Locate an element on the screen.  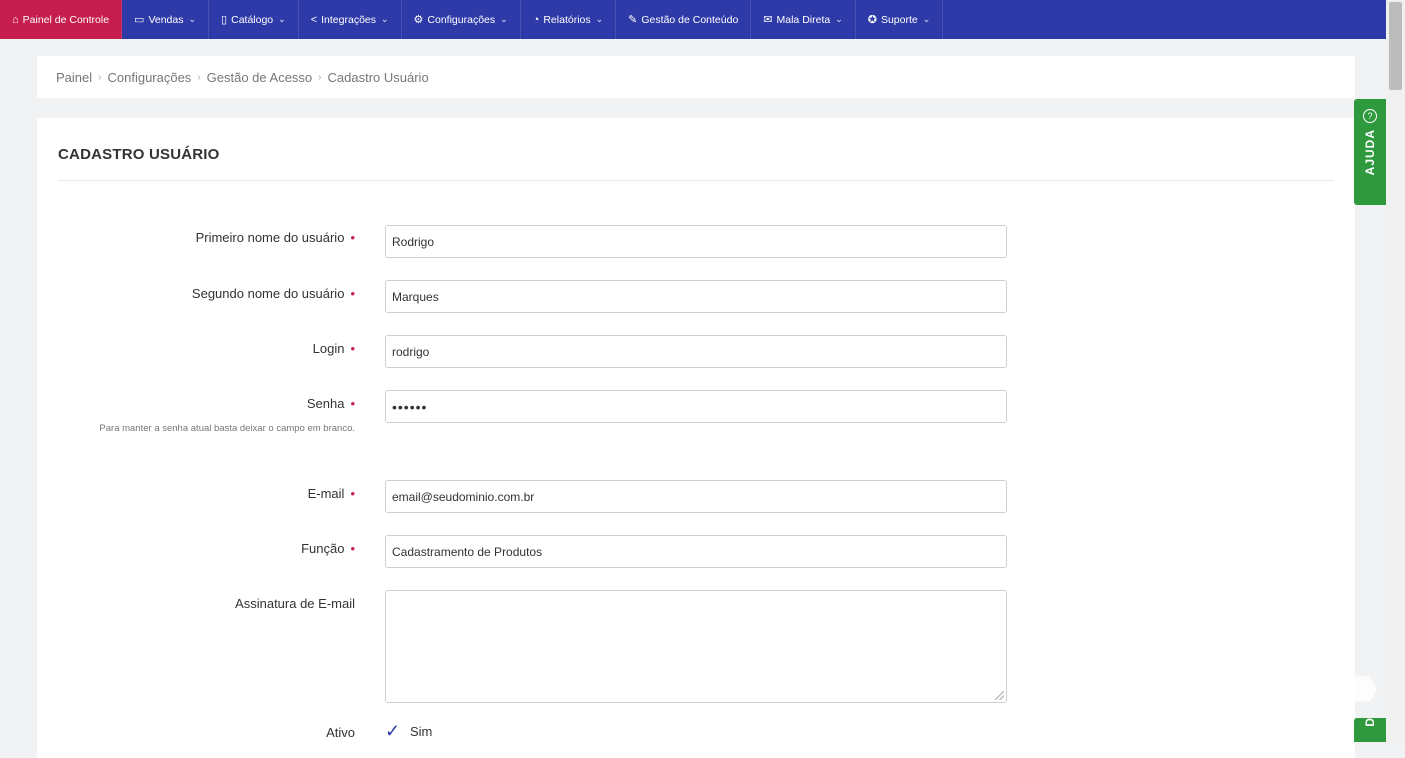
edit-icon: ✎ is located at coordinates (633, 20).